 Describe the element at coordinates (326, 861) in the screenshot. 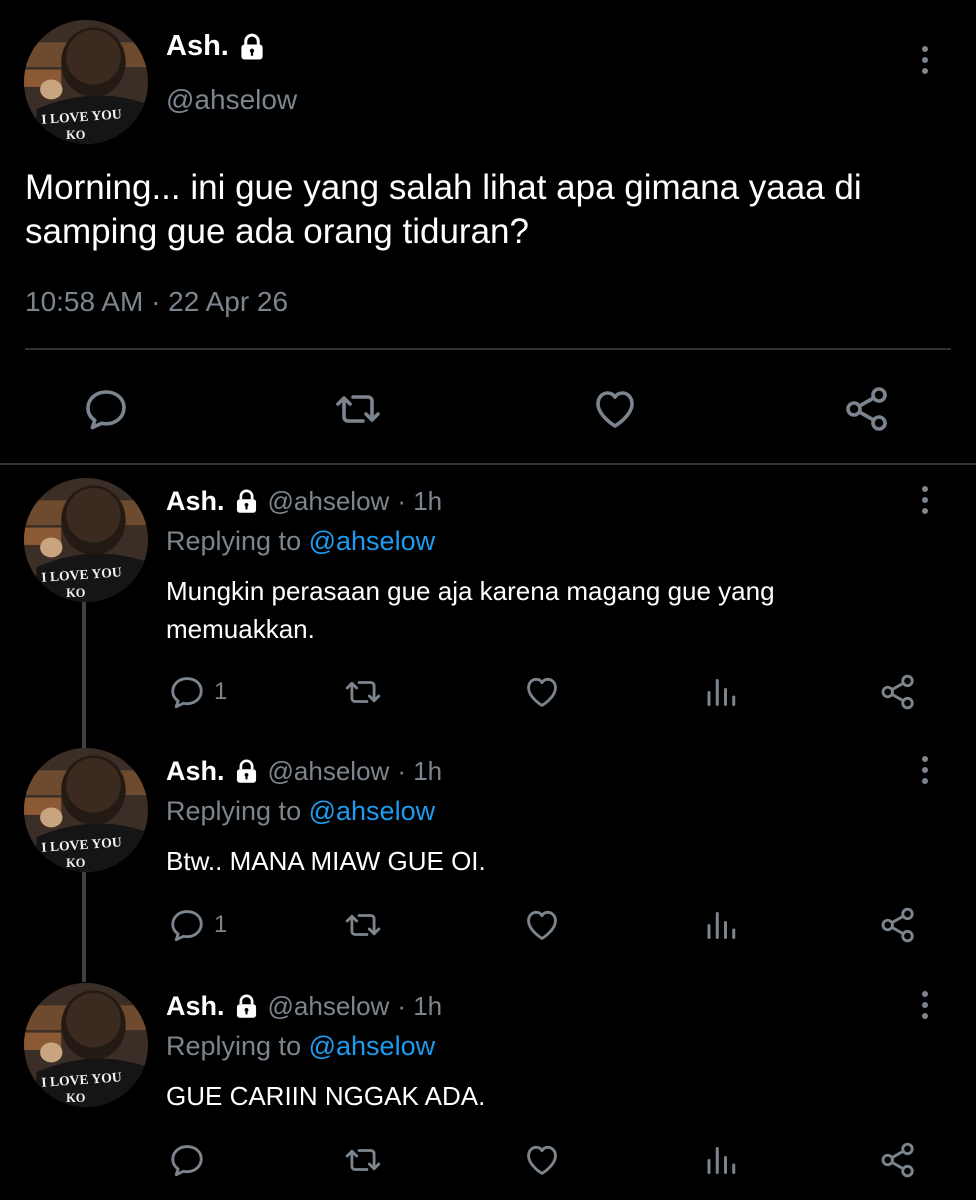

I see `tweet-text: Btw.. MANA MIAW GUE OI.` at that location.